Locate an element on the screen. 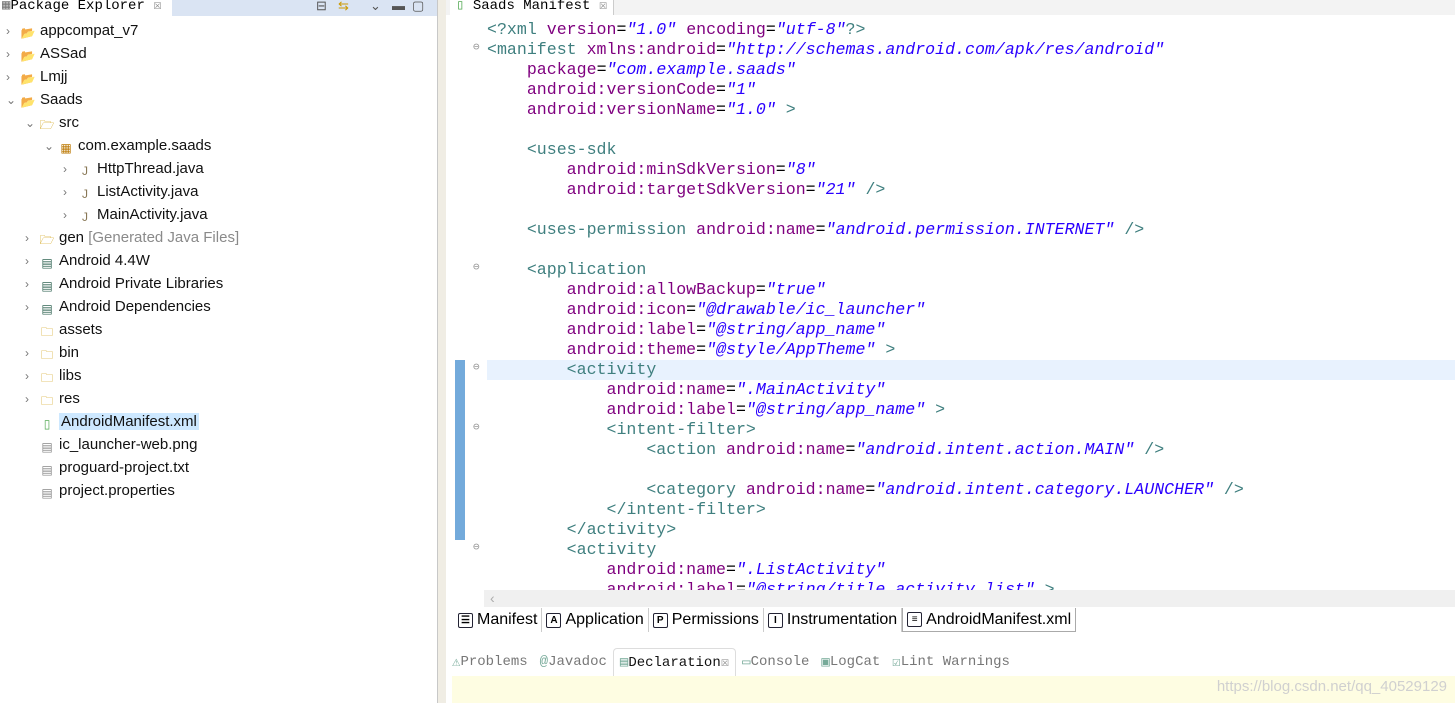 This screenshot has height=703, width=1455. code-line: android:targetSdkVersion="21" /> is located at coordinates (971, 190).